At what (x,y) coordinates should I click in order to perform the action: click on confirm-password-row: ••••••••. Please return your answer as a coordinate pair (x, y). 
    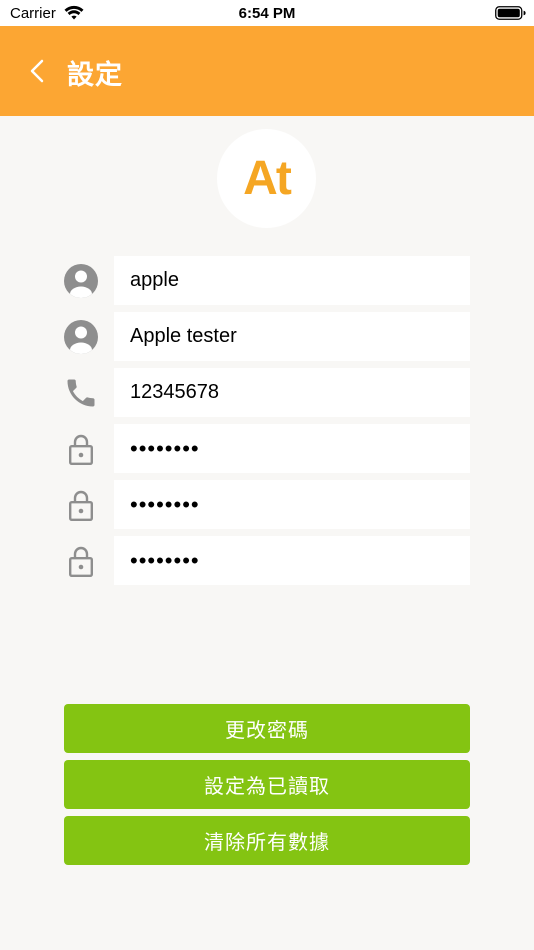
    Looking at the image, I should click on (266, 560).